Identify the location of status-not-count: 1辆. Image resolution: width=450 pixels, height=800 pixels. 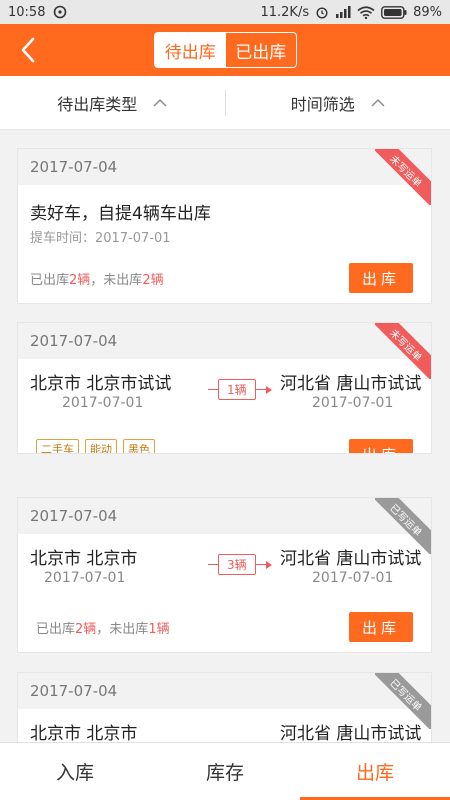
(159, 629).